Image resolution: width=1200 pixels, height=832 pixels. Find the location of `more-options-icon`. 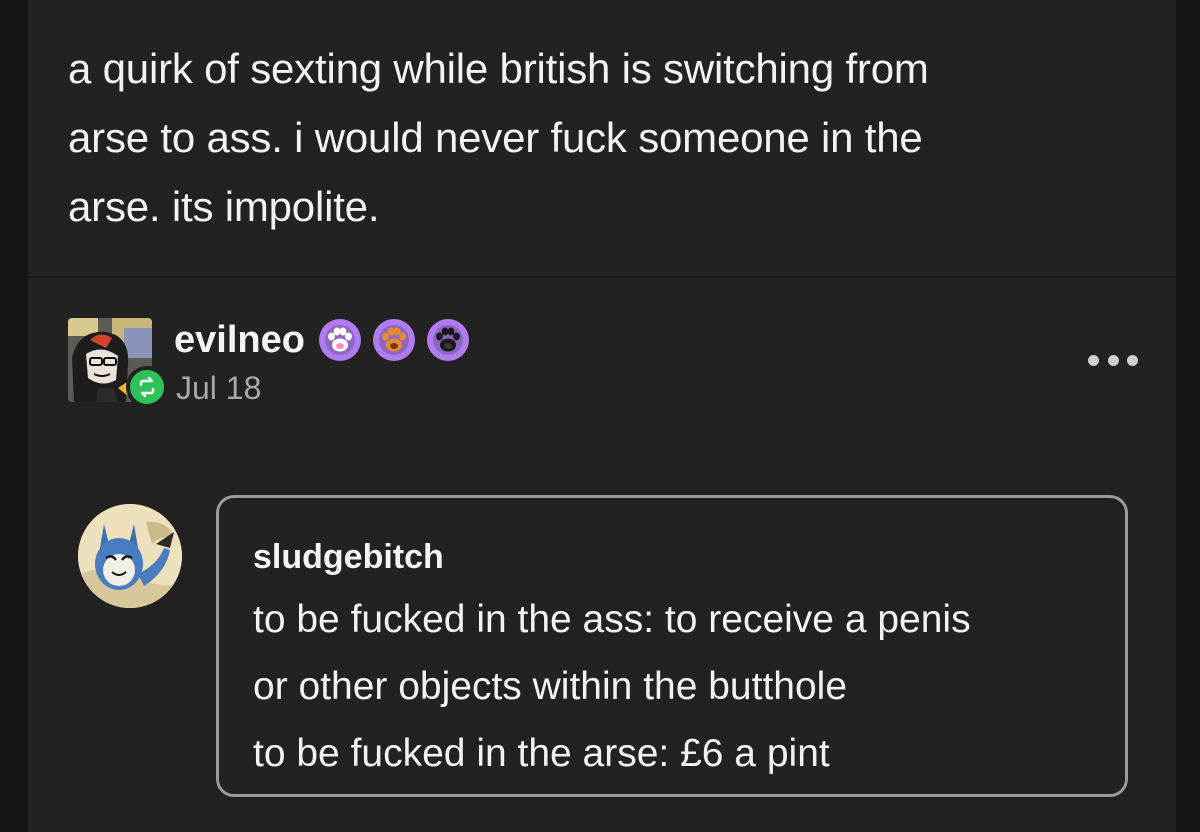

more-options-icon is located at coordinates (1113, 360).